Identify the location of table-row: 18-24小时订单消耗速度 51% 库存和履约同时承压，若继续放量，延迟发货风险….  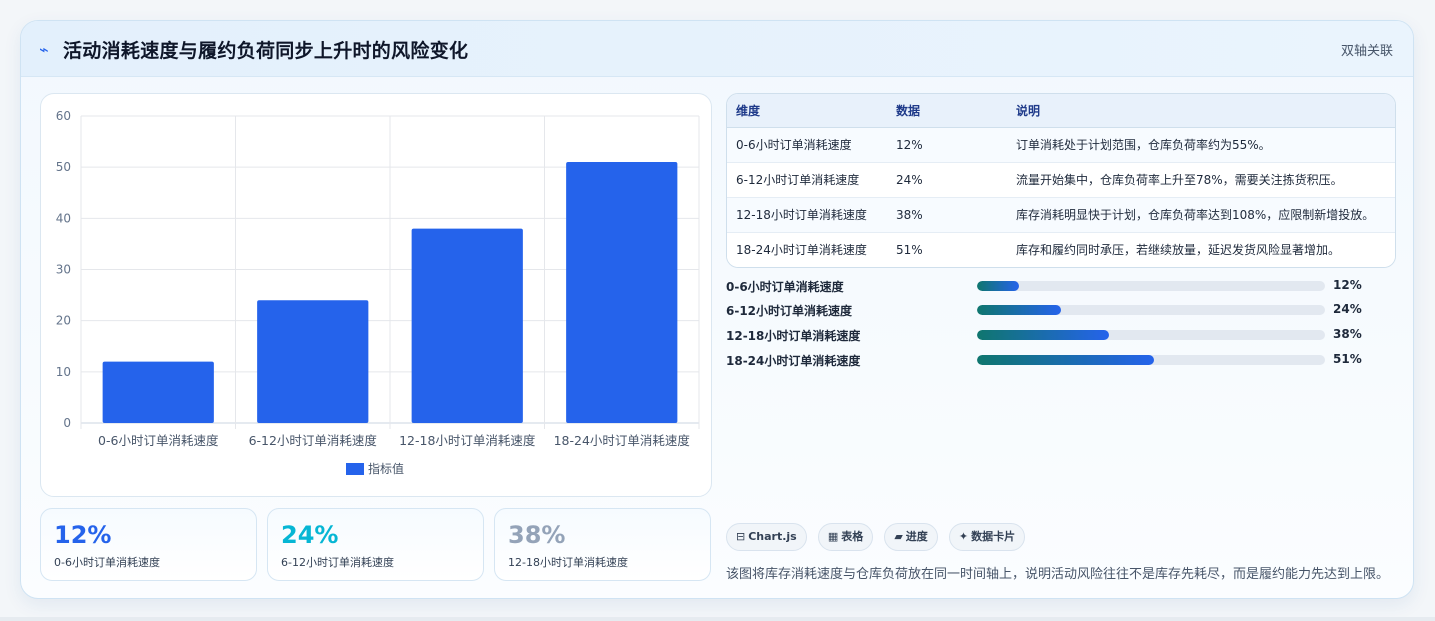
(1061, 249).